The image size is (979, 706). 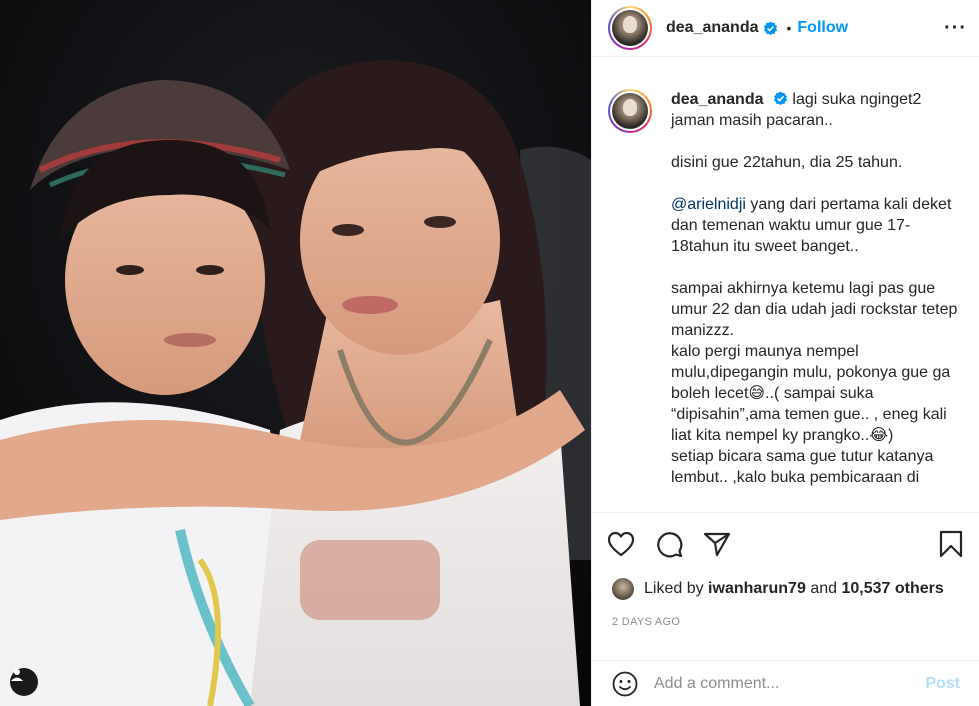 What do you see at coordinates (757, 589) in the screenshot?
I see `liker-username: iwanharun79` at bounding box center [757, 589].